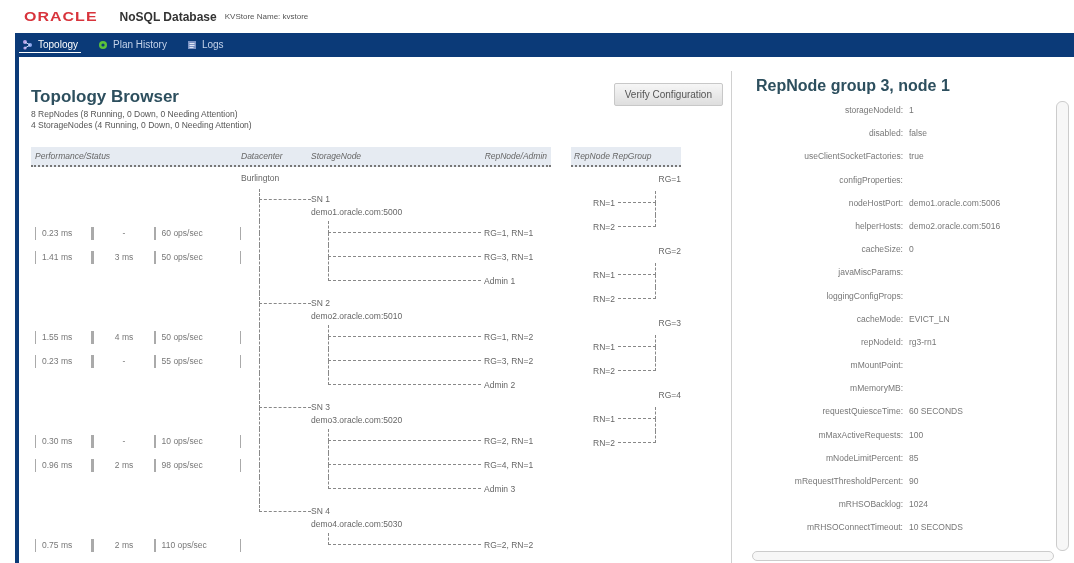 This screenshot has height=563, width=1074. What do you see at coordinates (61, 16) in the screenshot?
I see `oracle-logo: ORACLE` at bounding box center [61, 16].